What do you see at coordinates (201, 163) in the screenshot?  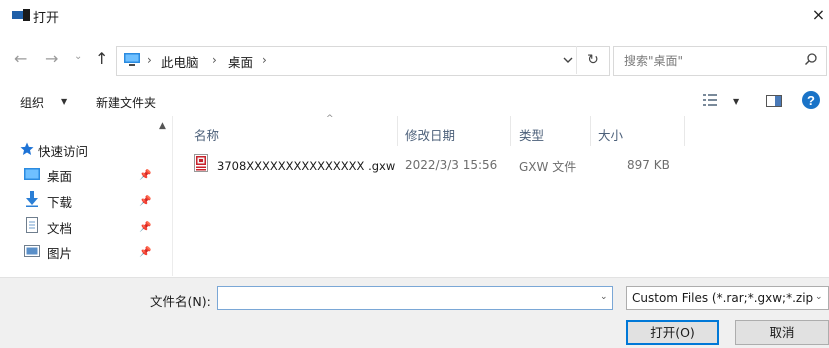 I see `gxw-file-icon` at bounding box center [201, 163].